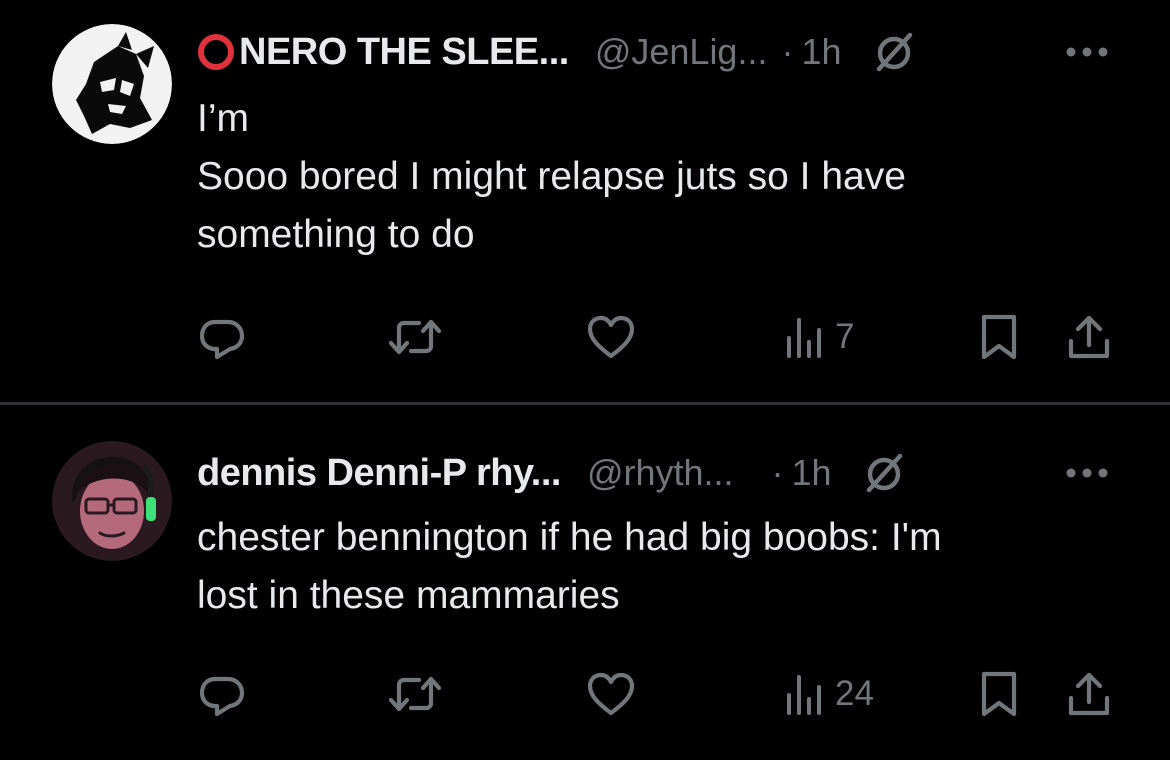 This screenshot has width=1170, height=760. What do you see at coordinates (408, 595) in the screenshot?
I see `tweet-text-line: lost in these mammaries` at bounding box center [408, 595].